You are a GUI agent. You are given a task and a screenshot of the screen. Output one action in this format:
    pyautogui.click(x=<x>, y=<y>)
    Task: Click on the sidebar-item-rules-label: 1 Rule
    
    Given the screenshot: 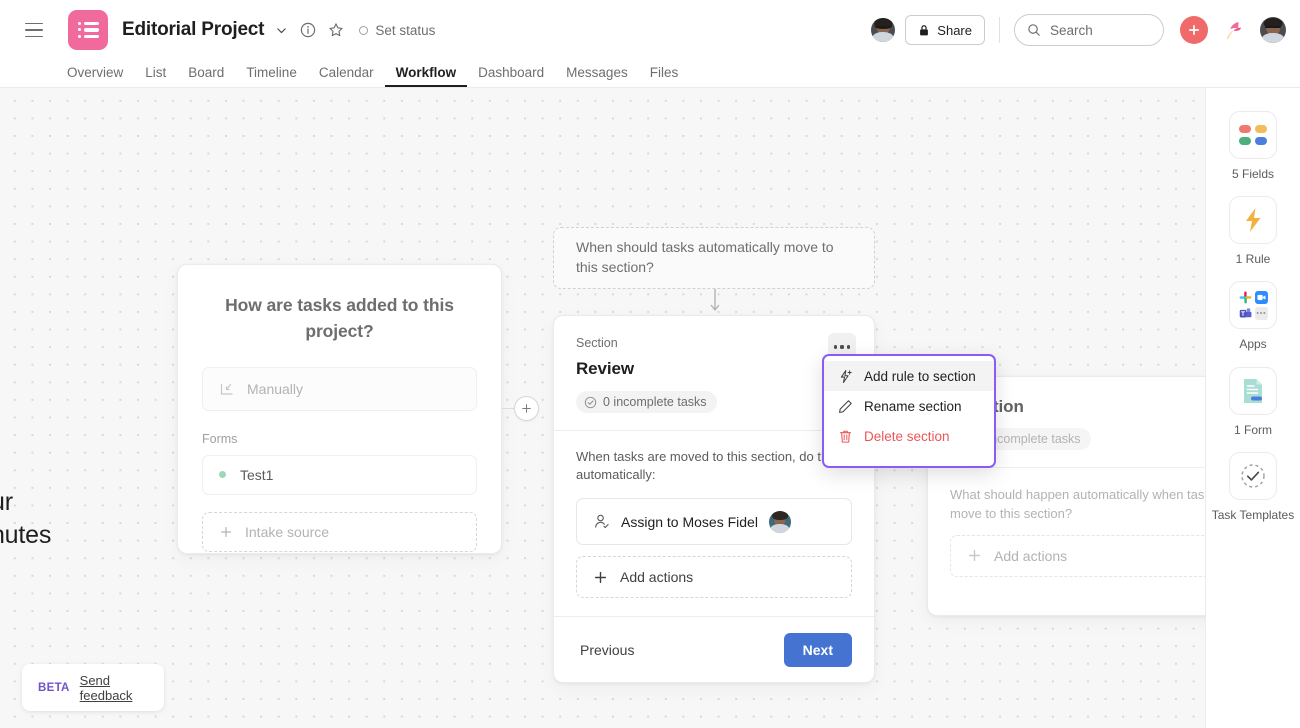 What is the action you would take?
    pyautogui.click(x=1253, y=259)
    